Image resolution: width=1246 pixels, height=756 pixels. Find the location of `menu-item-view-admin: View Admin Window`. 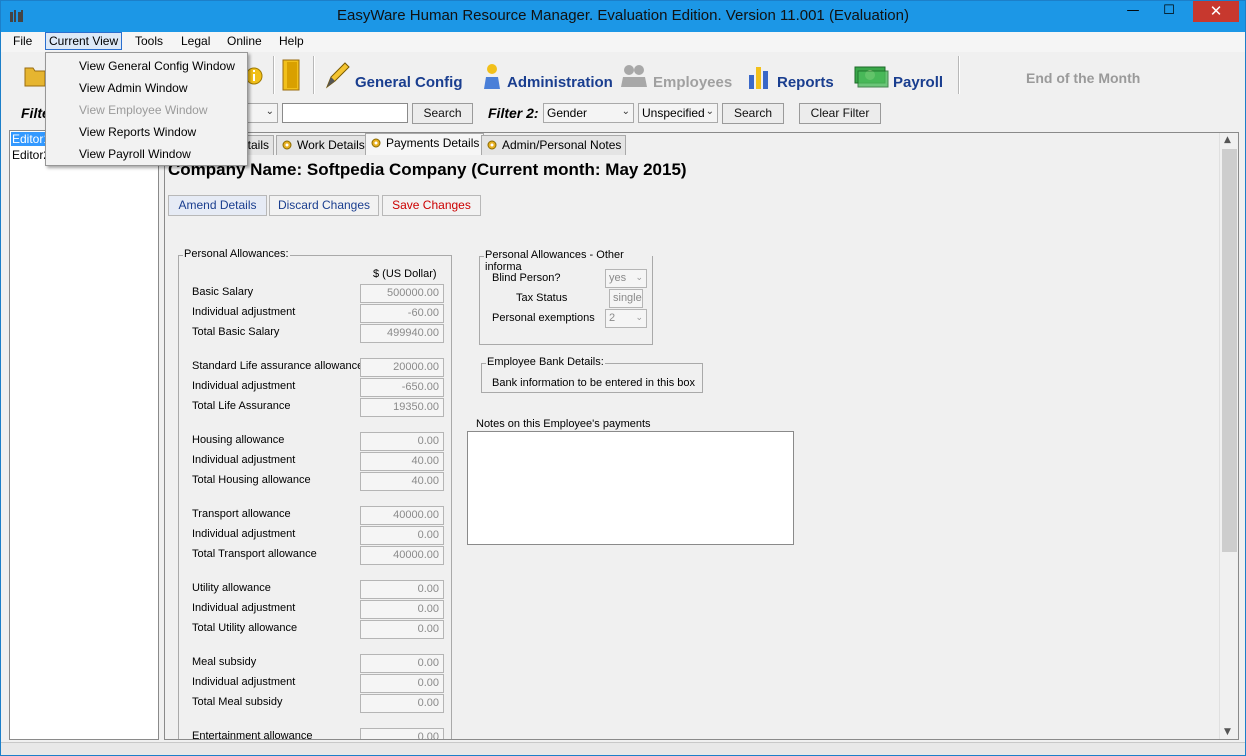

menu-item-view-admin: View Admin Window is located at coordinates (133, 88).